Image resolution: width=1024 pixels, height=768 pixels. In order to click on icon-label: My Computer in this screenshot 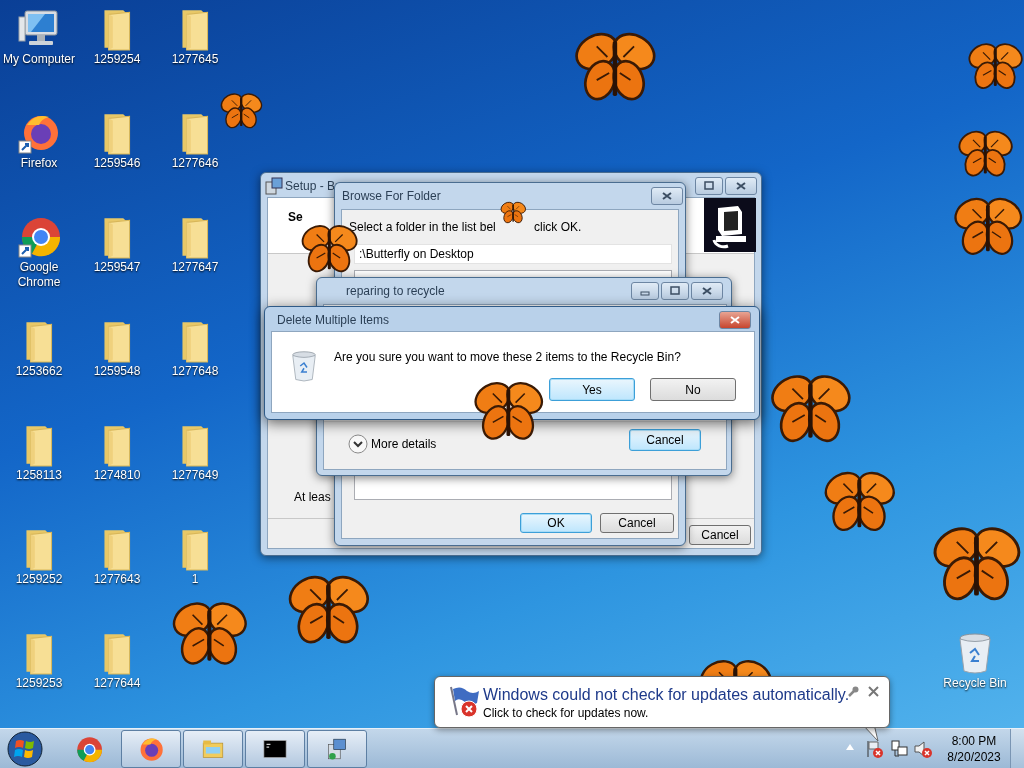, I will do `click(39, 59)`.